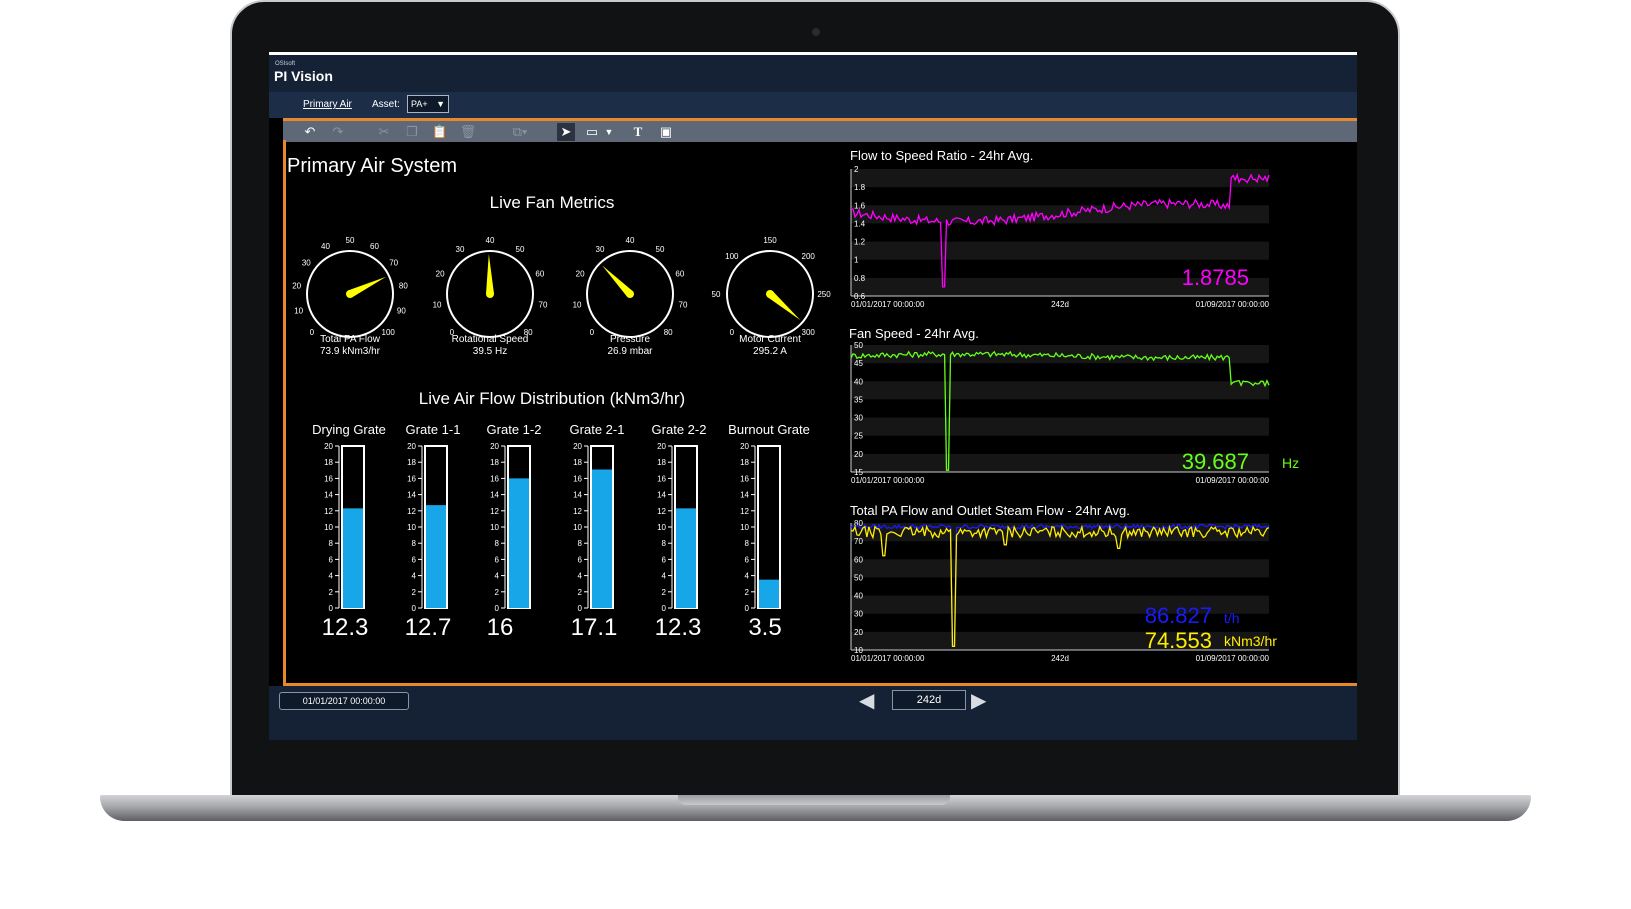 The width and height of the screenshot is (1631, 909). What do you see at coordinates (929, 700) in the screenshot?
I see `duration-field: 242d` at bounding box center [929, 700].